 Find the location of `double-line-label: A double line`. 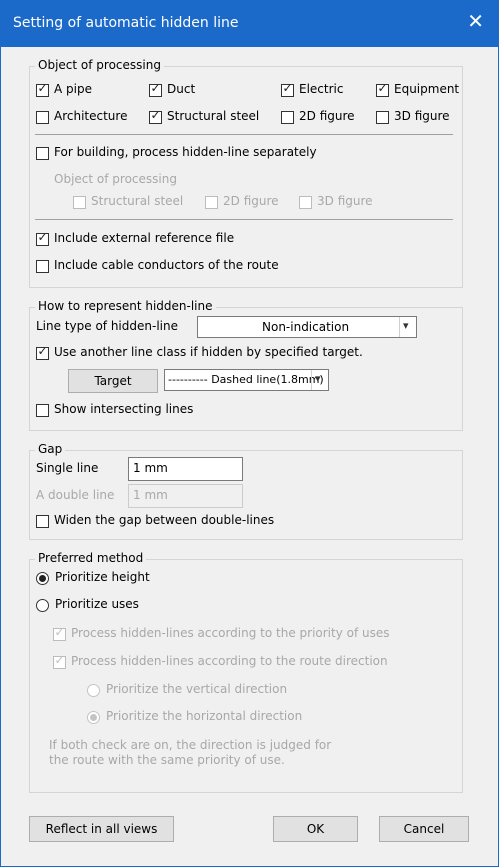

double-line-label: A double line is located at coordinates (75, 495).